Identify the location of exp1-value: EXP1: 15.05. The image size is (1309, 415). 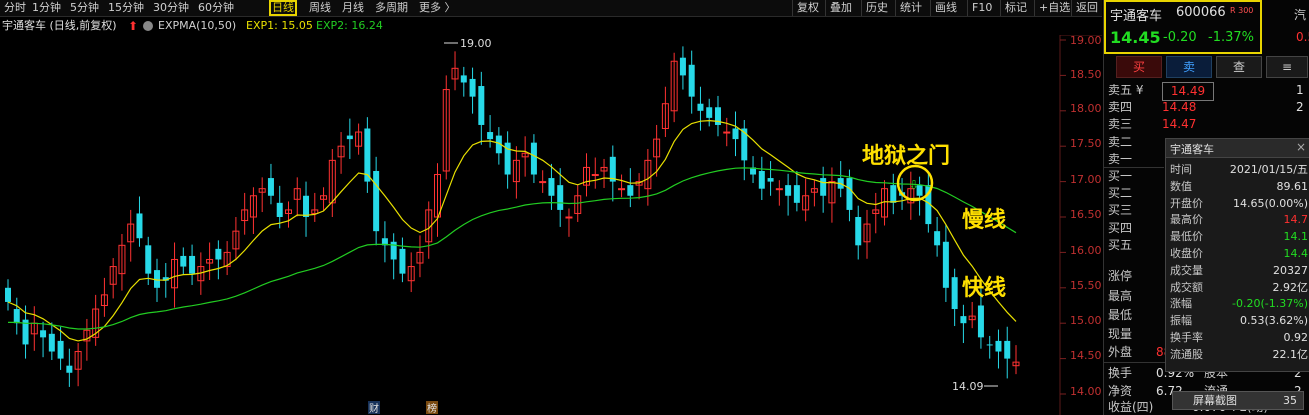
(279, 25).